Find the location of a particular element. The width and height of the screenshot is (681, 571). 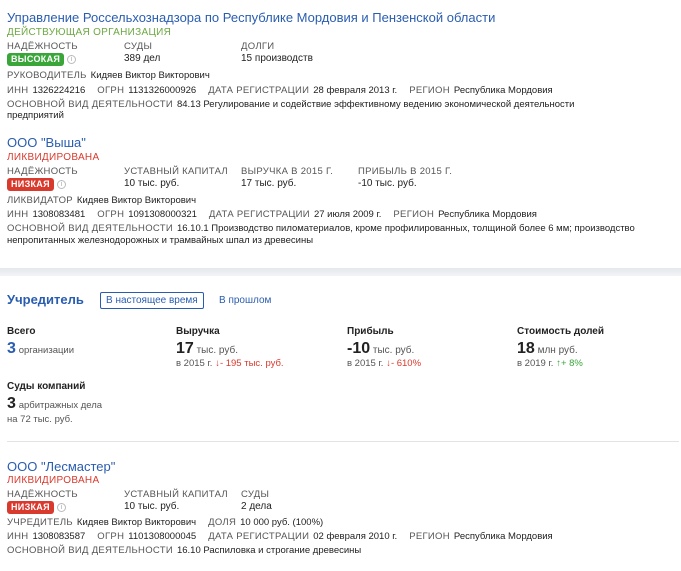

reliability-value: ВЫСОКАЯ i is located at coordinates (42, 59).